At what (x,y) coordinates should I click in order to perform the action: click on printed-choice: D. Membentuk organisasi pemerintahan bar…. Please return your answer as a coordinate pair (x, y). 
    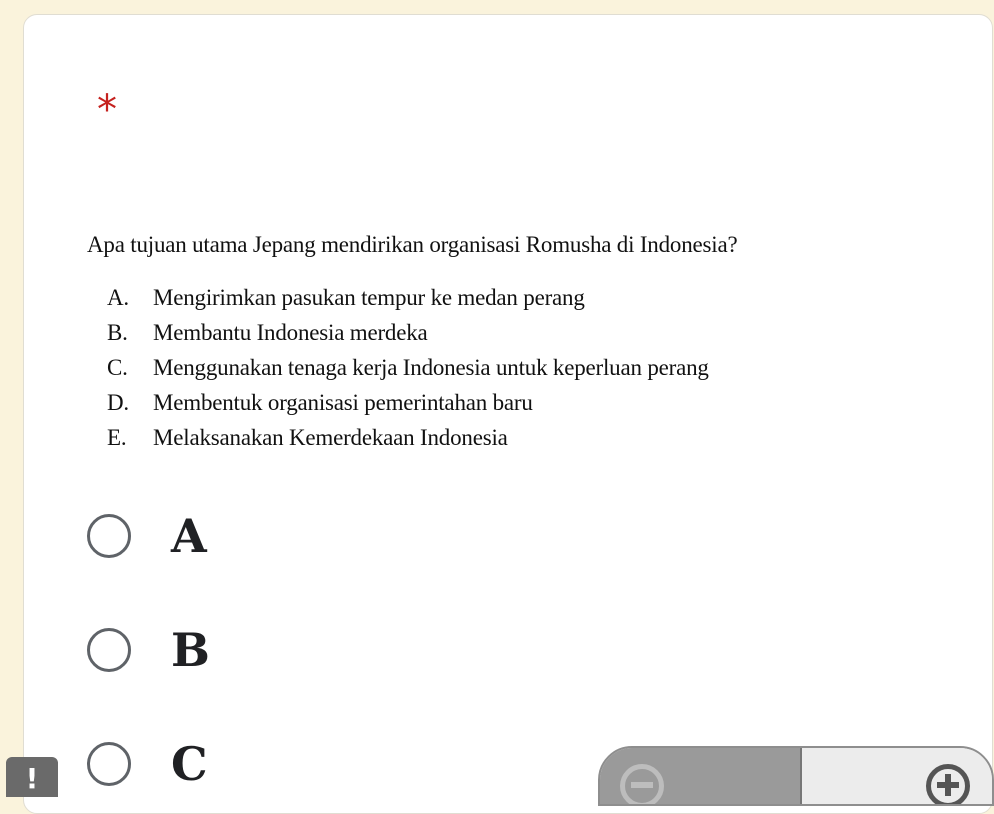
    Looking at the image, I should click on (527, 402).